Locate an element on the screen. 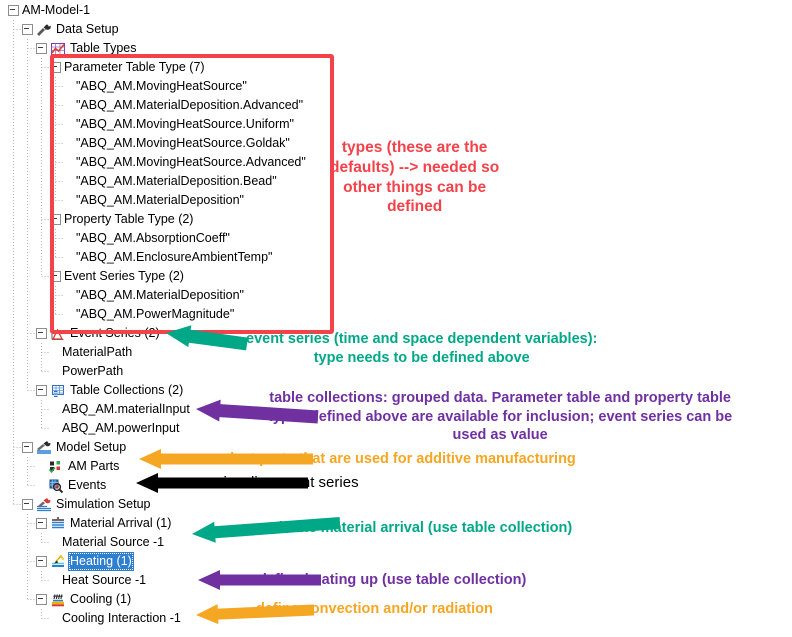  annotation-line: used as value is located at coordinates (500, 435).